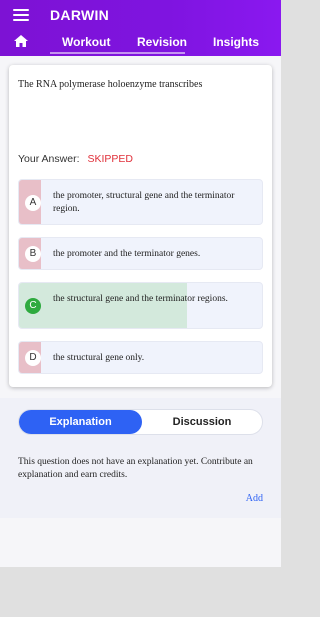 The image size is (320, 617). Describe the element at coordinates (80, 15) in the screenshot. I see `app-title: DARWIN` at that location.